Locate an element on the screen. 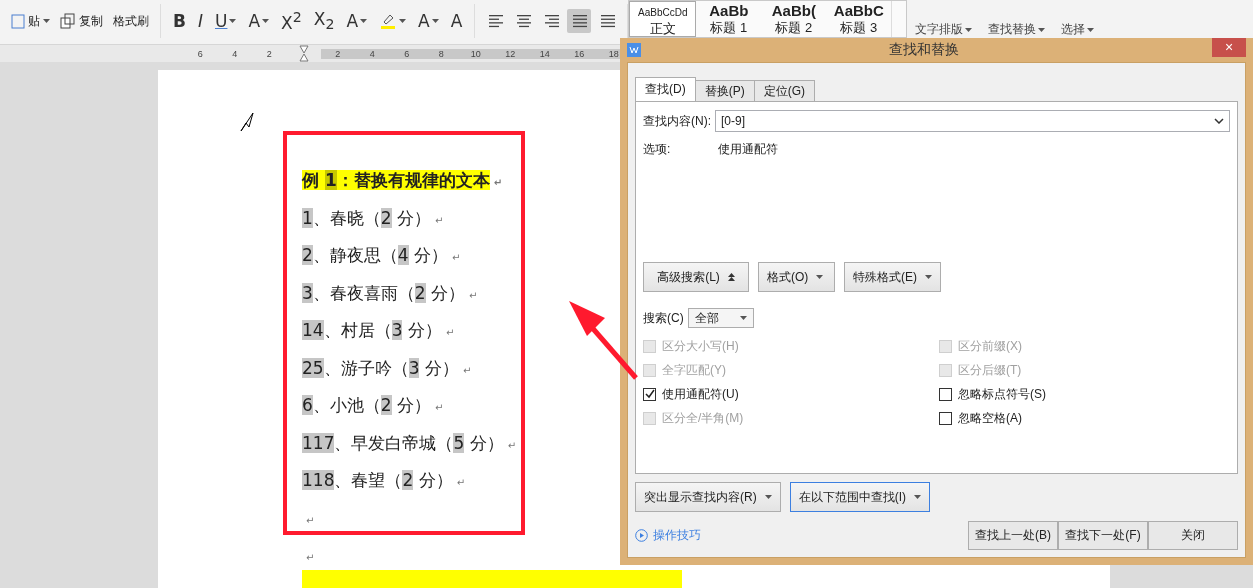 The width and height of the screenshot is (1253, 588). close-button: × is located at coordinates (1229, 47).